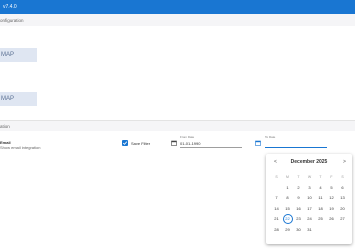  What do you see at coordinates (10, 7) in the screenshot?
I see `app-version: v7.4.0` at bounding box center [10, 7].